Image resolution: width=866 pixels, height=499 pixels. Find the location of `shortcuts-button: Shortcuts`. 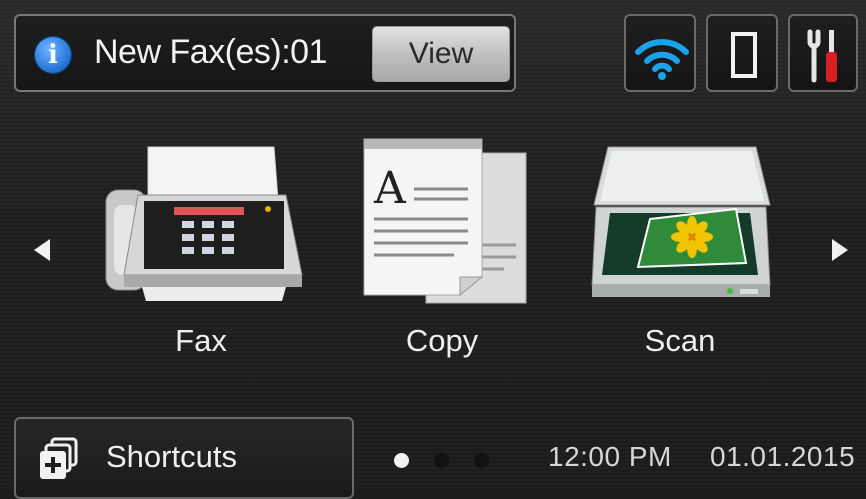

shortcuts-button: Shortcuts is located at coordinates (184, 458).